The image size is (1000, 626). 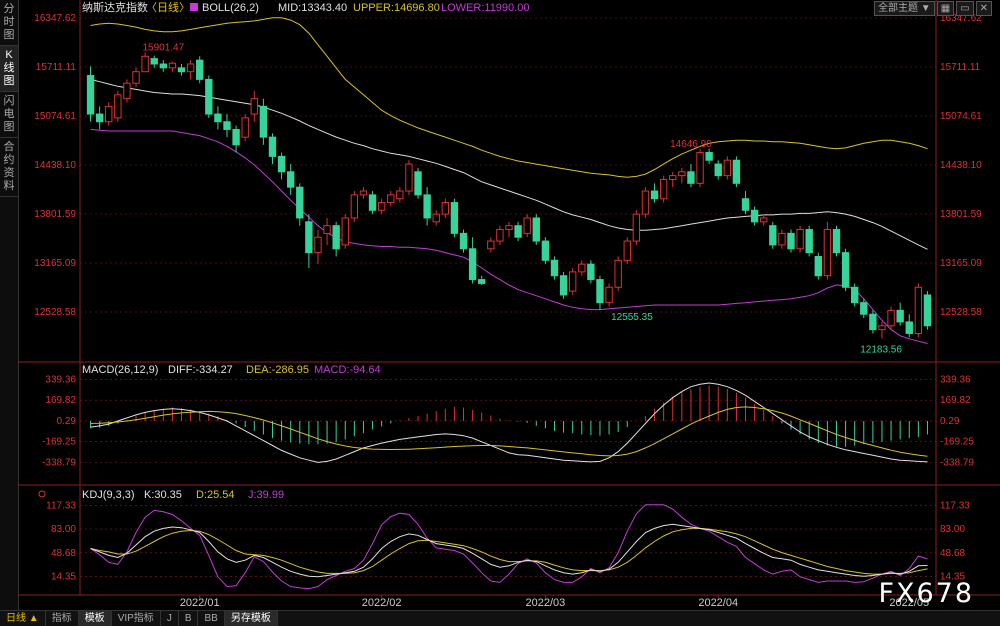 I want to click on close-button: ✕, so click(x=983, y=8).